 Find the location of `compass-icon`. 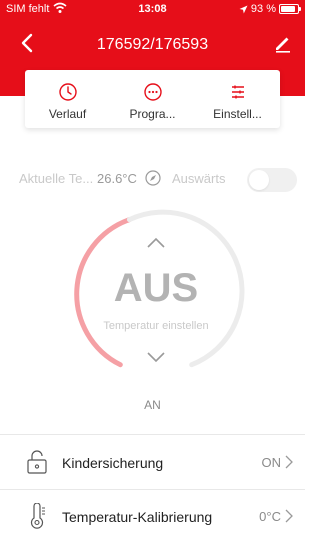

compass-icon is located at coordinates (153, 178).